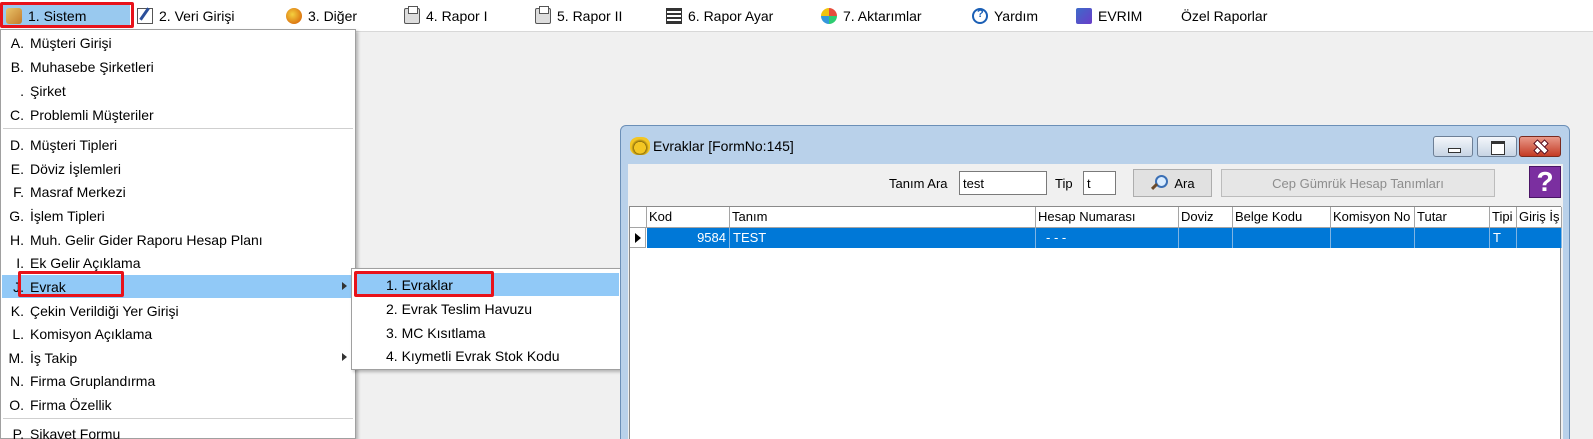 Image resolution: width=1593 pixels, height=439 pixels. I want to click on dropdown-item-key: L., so click(18, 333).